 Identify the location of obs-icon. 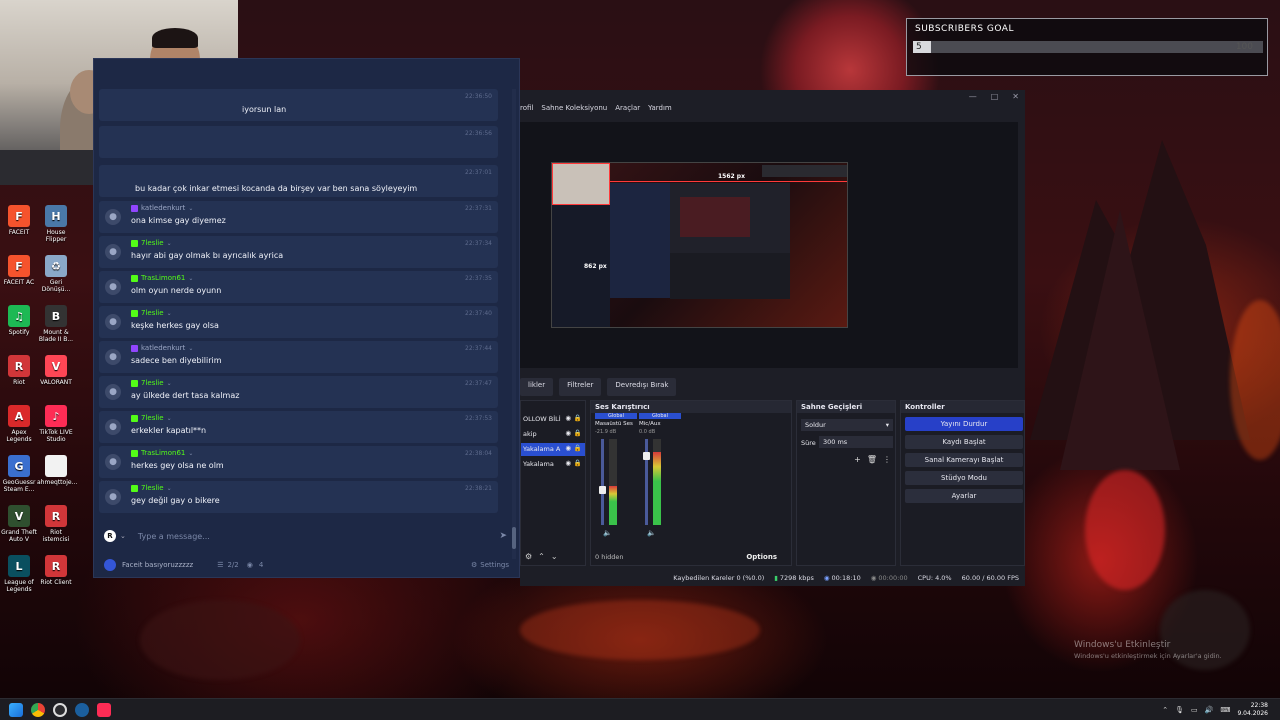
(60, 710).